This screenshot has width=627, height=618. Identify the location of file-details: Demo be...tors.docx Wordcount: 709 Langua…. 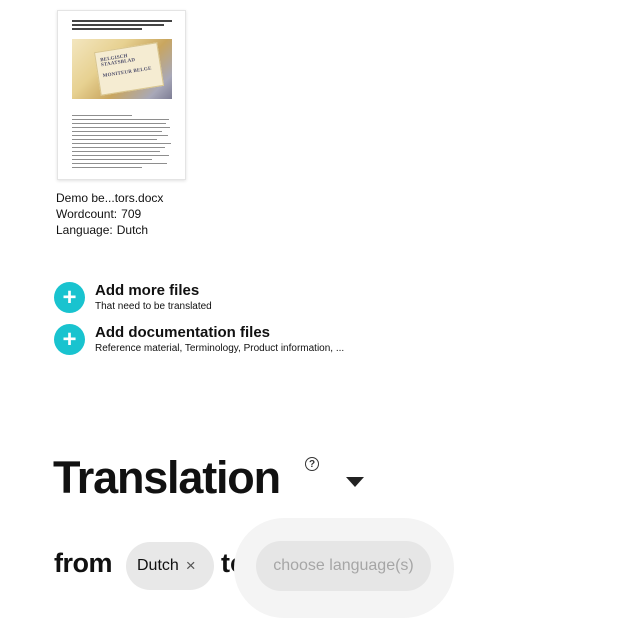
(109, 214).